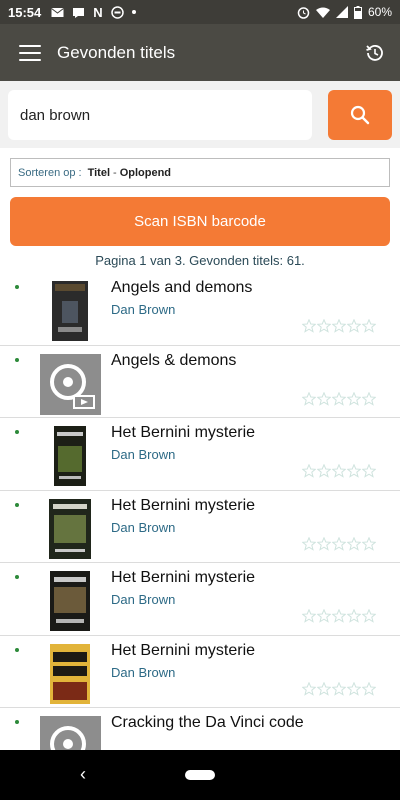  I want to click on dot-circle-icon, so click(117, 12).